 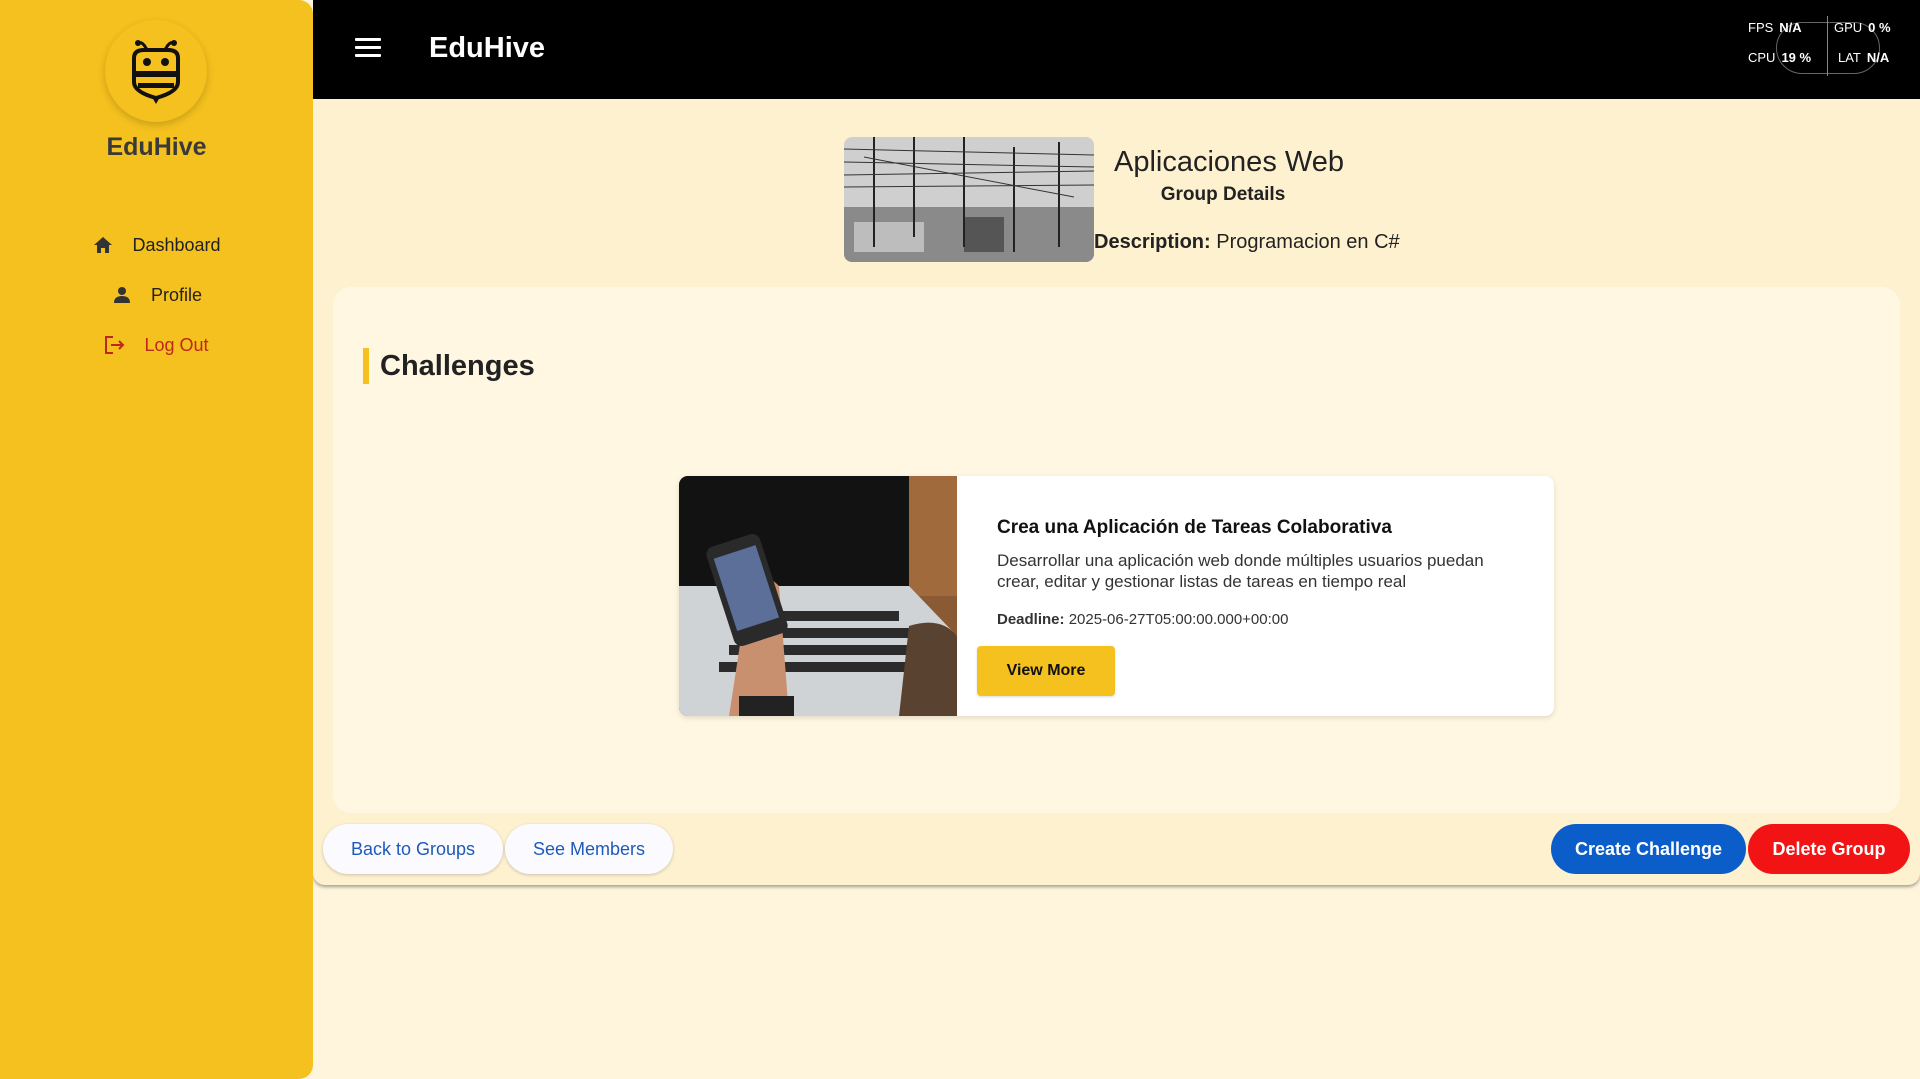 I want to click on group-subtitle: Group Details, so click(x=1223, y=194).